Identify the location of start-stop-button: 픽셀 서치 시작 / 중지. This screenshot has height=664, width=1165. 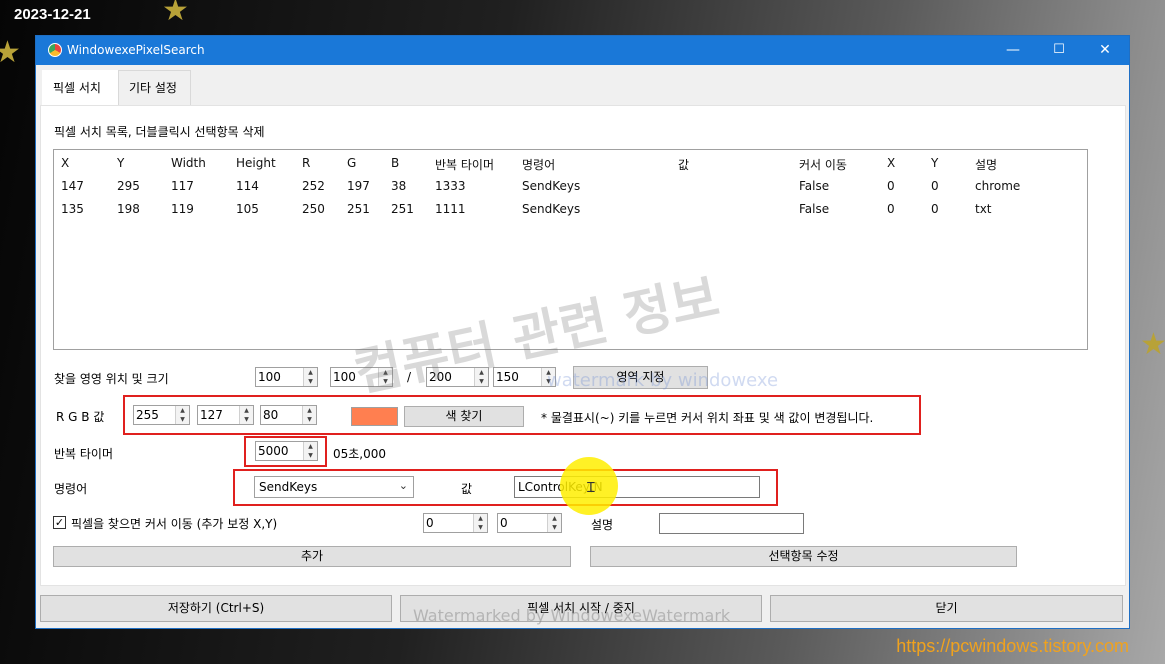
(581, 608).